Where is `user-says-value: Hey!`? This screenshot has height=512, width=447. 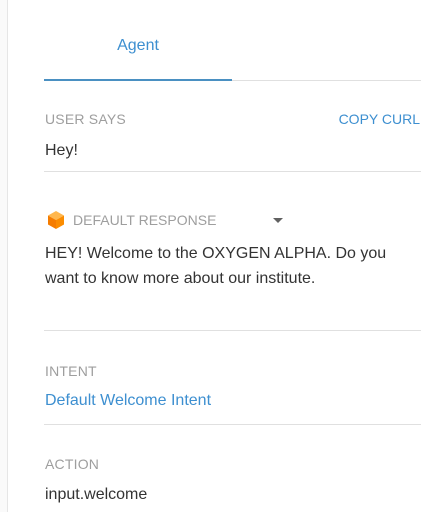 user-says-value: Hey! is located at coordinates (61, 150).